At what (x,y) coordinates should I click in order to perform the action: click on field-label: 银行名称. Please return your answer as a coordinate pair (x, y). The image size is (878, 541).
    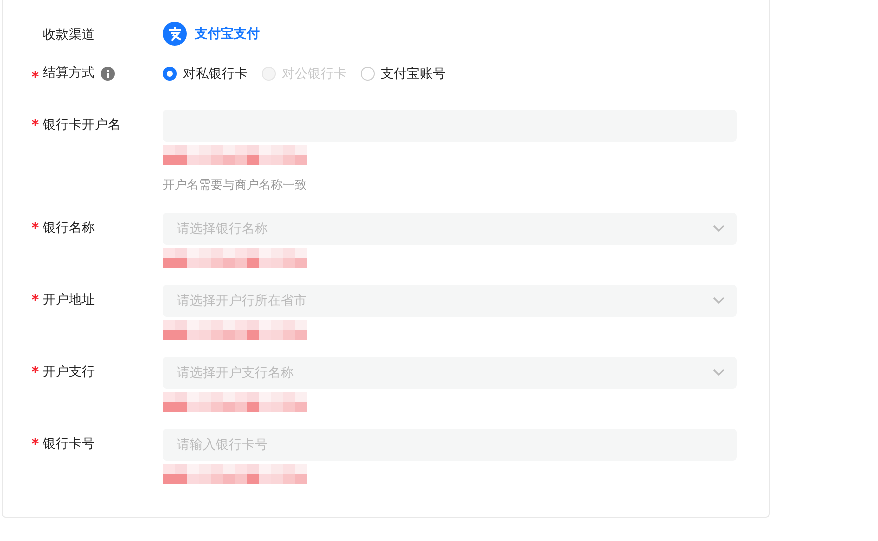
    Looking at the image, I should click on (69, 229).